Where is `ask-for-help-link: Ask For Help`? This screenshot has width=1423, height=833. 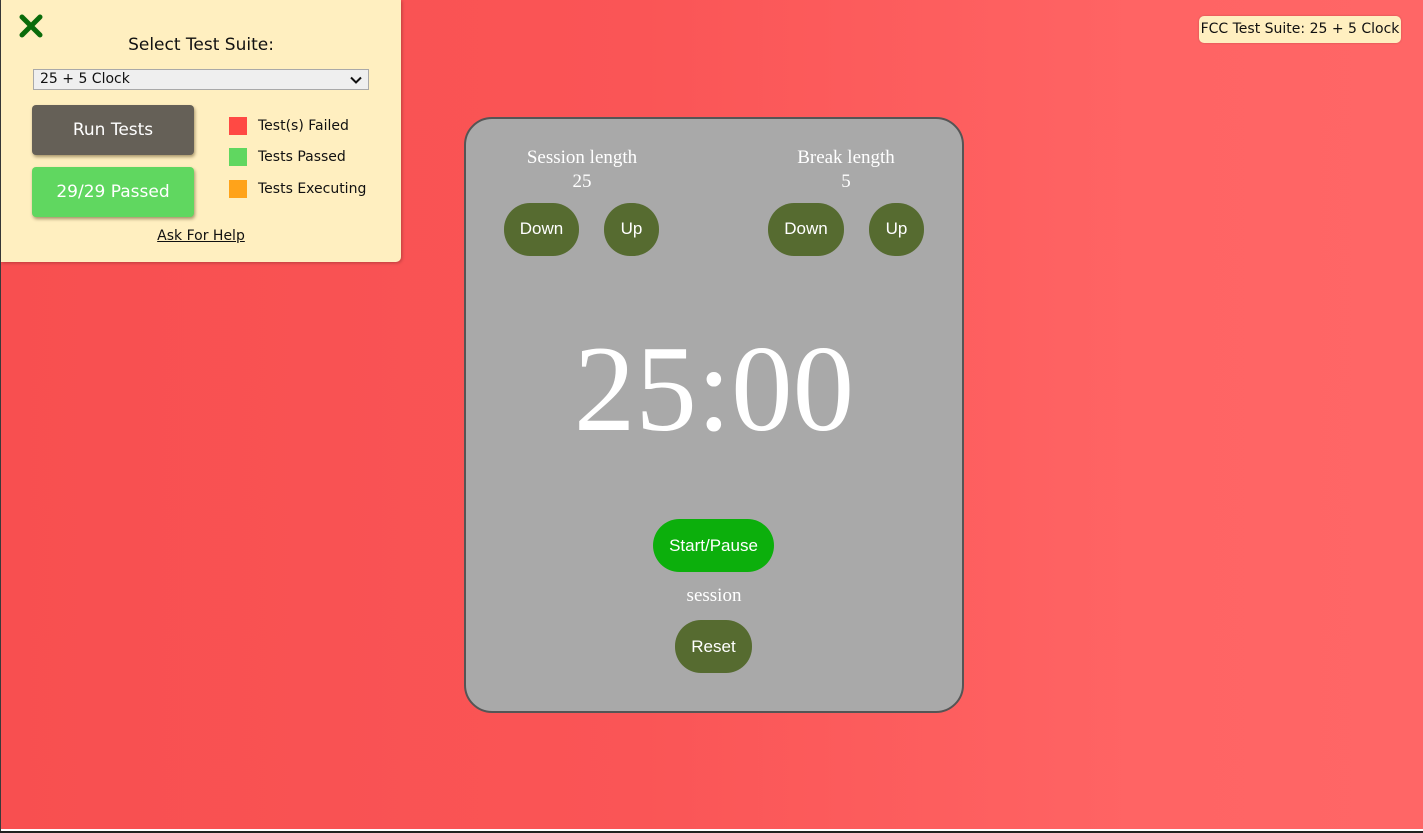 ask-for-help-link: Ask For Help is located at coordinates (201, 236).